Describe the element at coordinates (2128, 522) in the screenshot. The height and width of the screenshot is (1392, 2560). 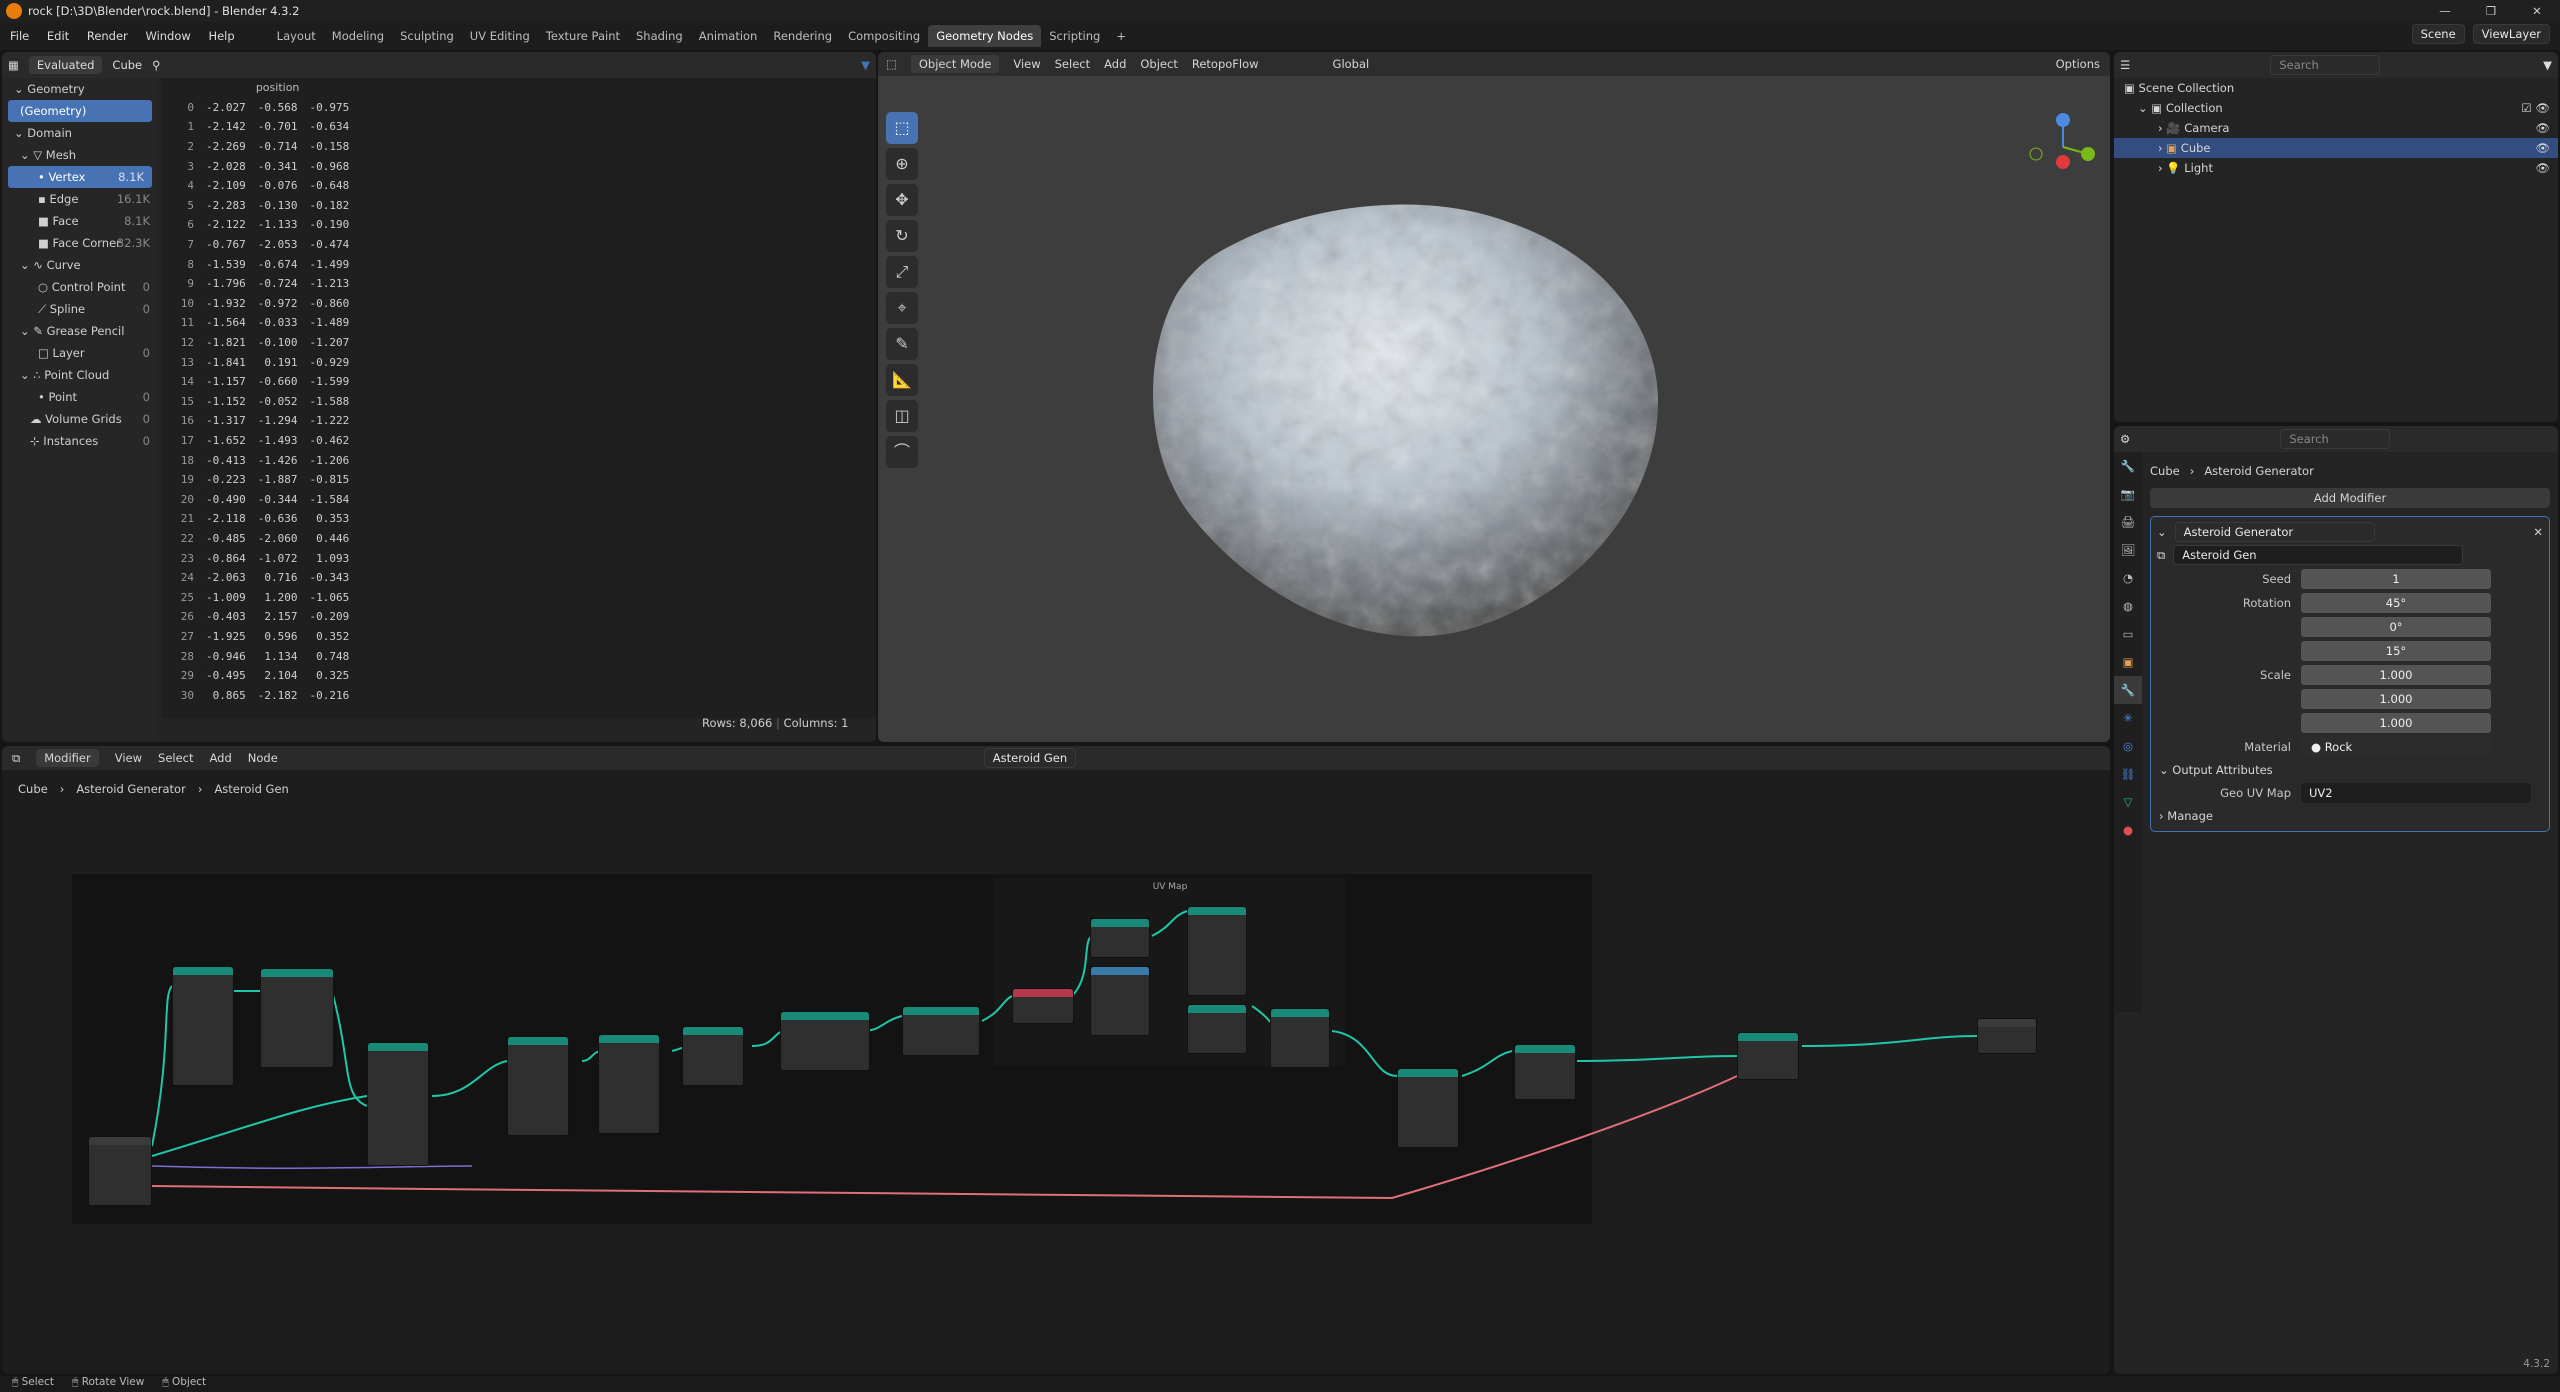
I see `output-tab-icon: 🖨` at that location.